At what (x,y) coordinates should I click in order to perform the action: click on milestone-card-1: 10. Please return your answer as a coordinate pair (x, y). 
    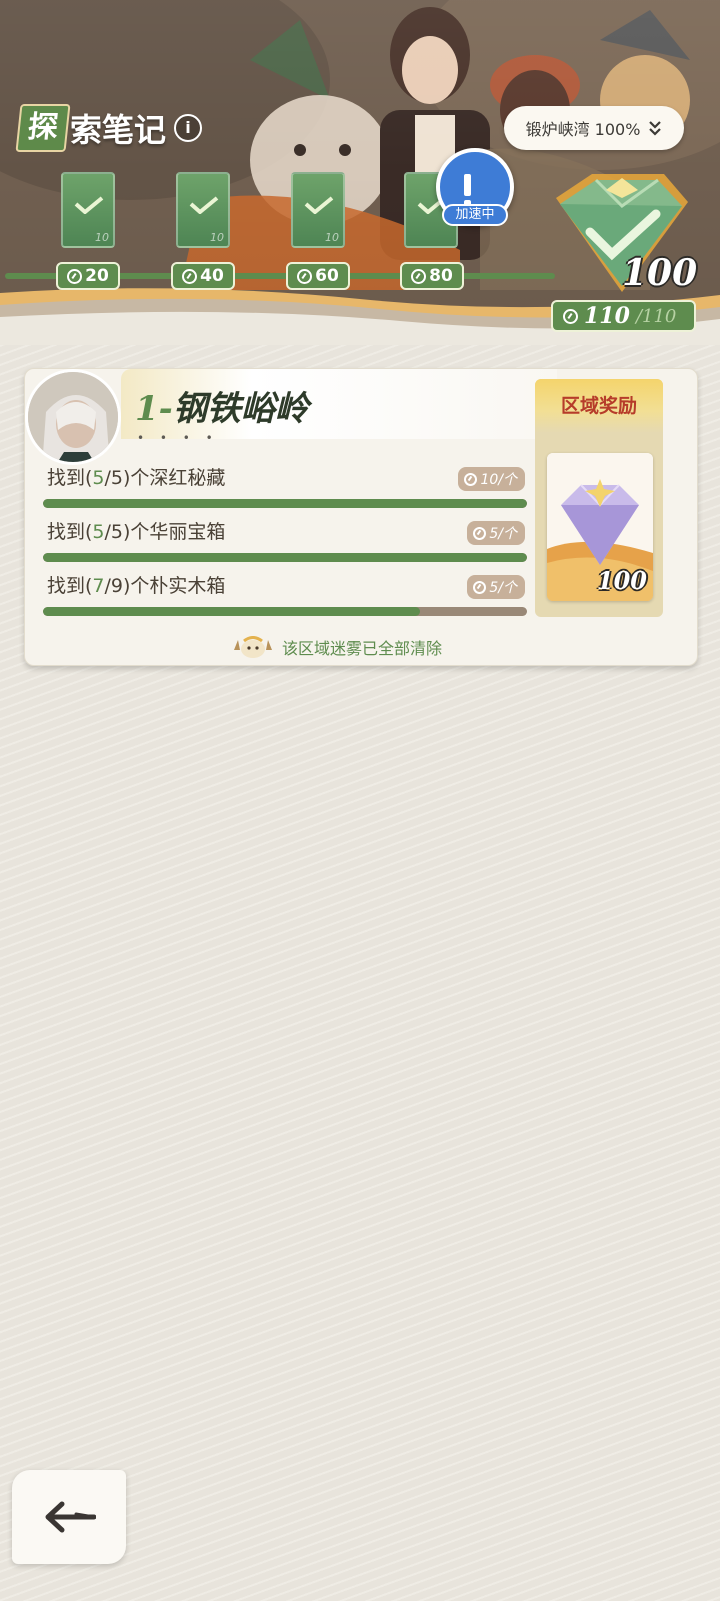
    Looking at the image, I should click on (88, 210).